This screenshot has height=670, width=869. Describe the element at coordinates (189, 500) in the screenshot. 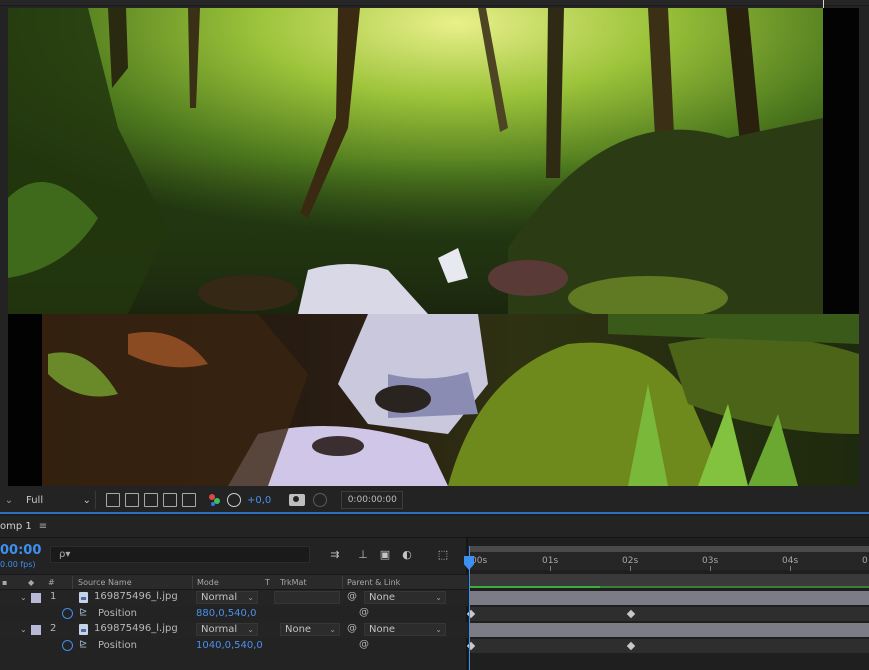

I see `3d-view-icon` at that location.